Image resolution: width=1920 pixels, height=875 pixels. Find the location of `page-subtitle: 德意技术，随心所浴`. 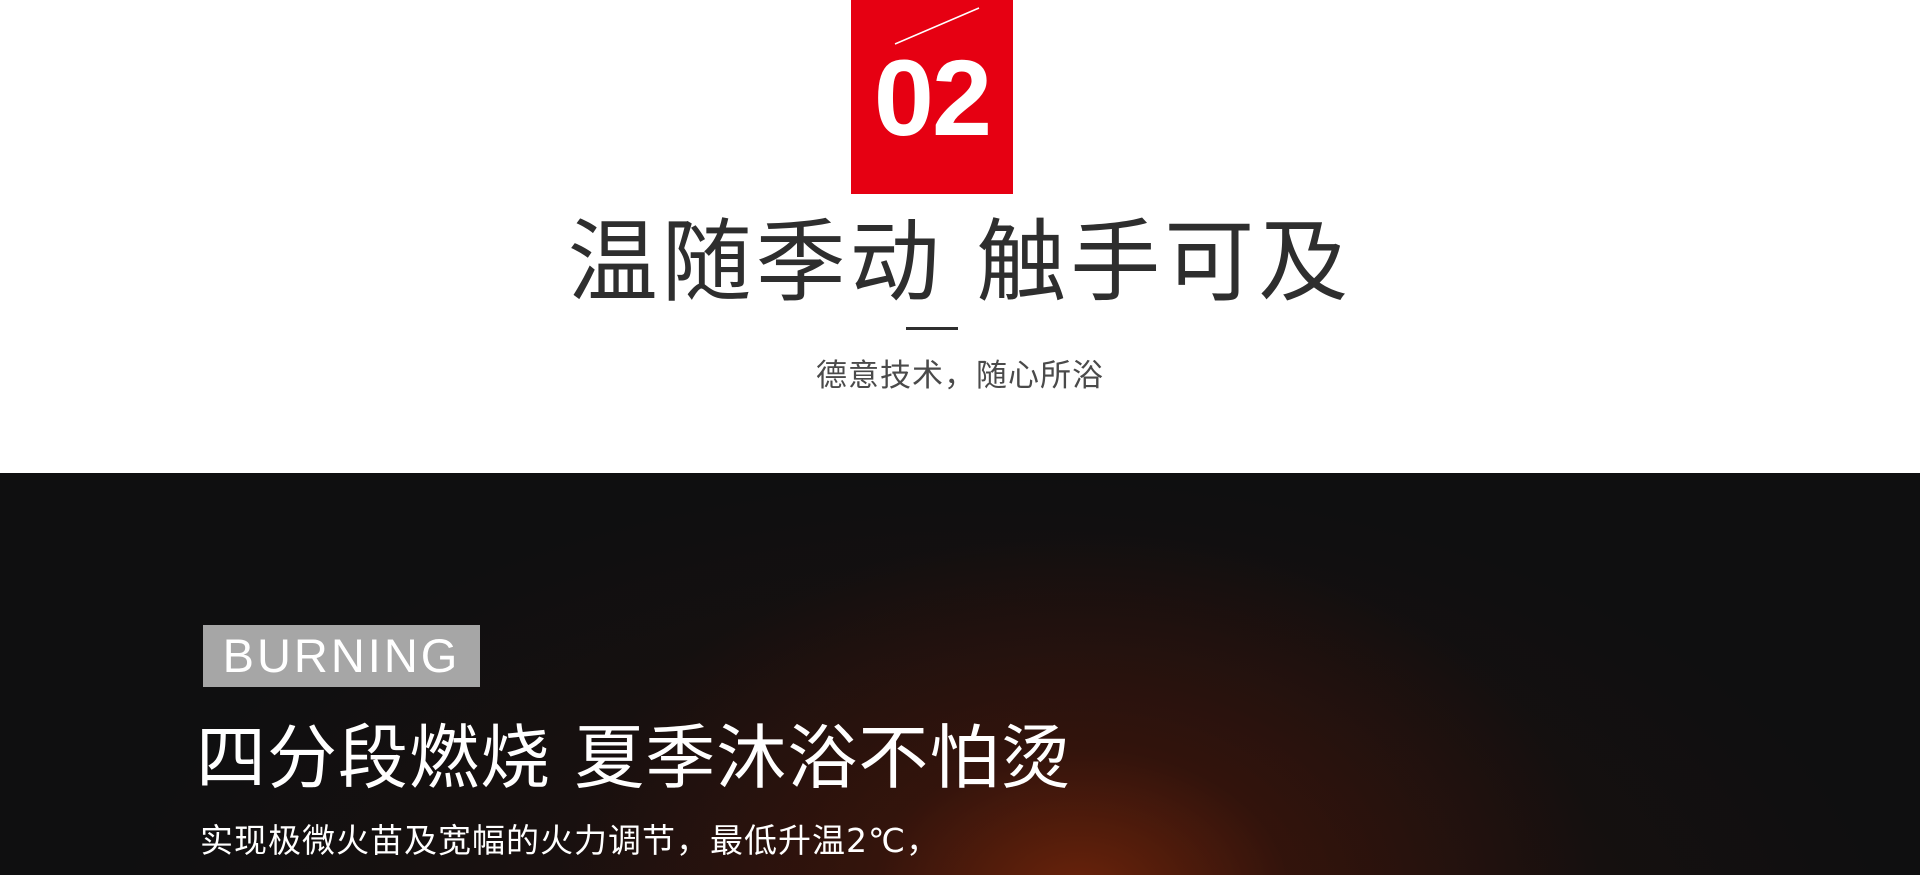

page-subtitle: 德意技术，随心所浴 is located at coordinates (960, 376).